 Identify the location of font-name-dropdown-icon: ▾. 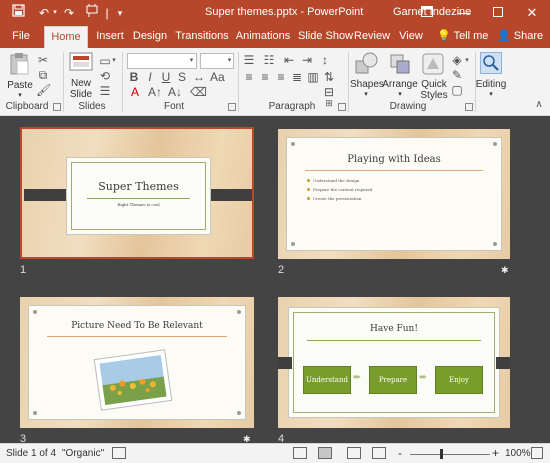
(191, 61).